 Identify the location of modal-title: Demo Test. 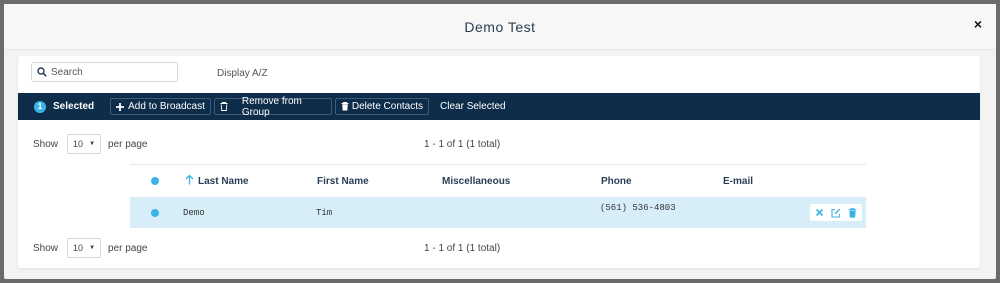
(500, 27).